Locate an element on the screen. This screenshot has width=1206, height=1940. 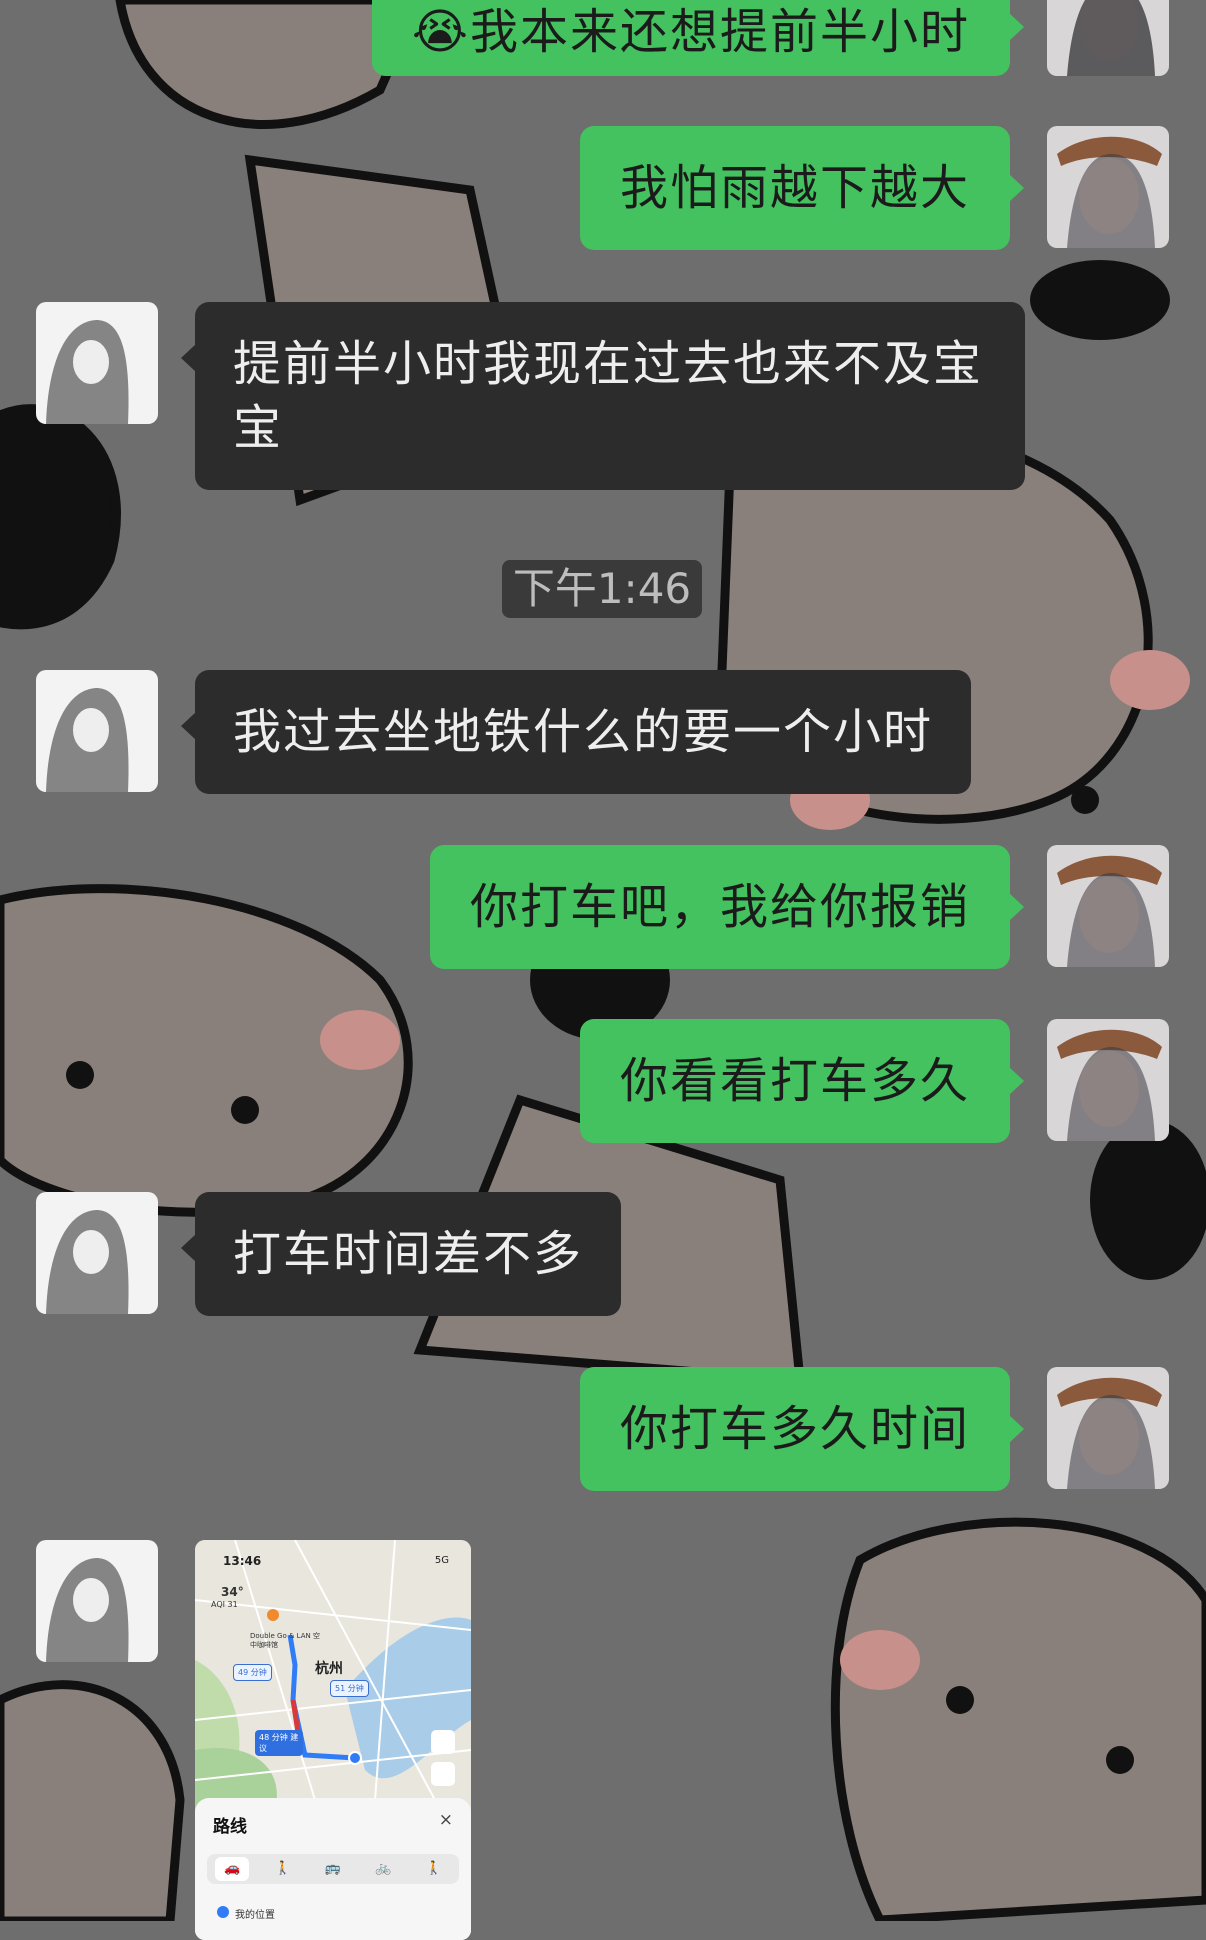
my-message-bubble: 我怕雨越下越大 is located at coordinates (802, 188).